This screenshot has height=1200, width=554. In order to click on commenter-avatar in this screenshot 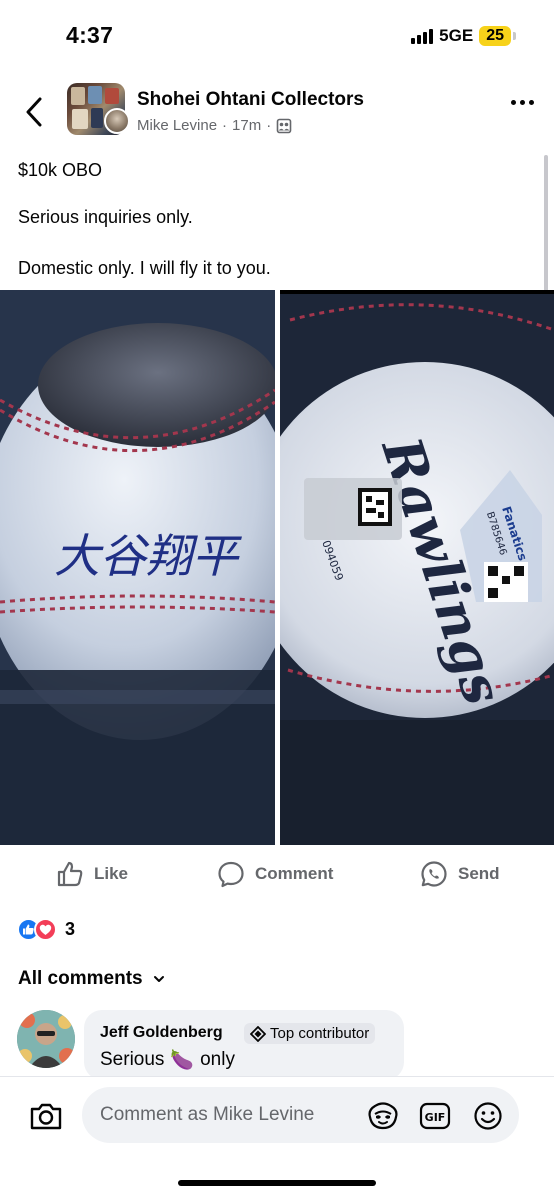, I will do `click(46, 1039)`.